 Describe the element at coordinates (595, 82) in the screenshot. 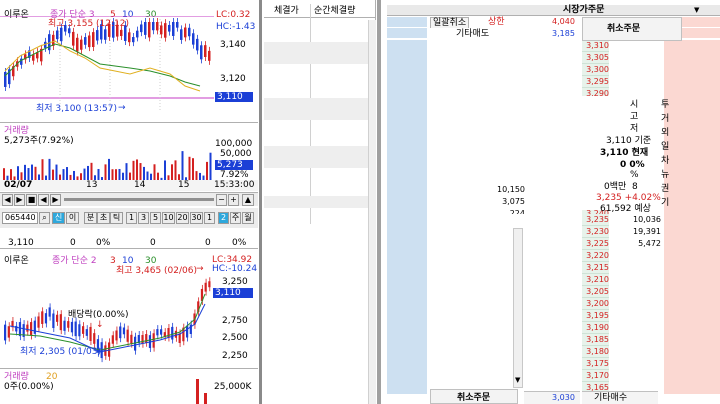

I see `sell-price: 3,295` at that location.